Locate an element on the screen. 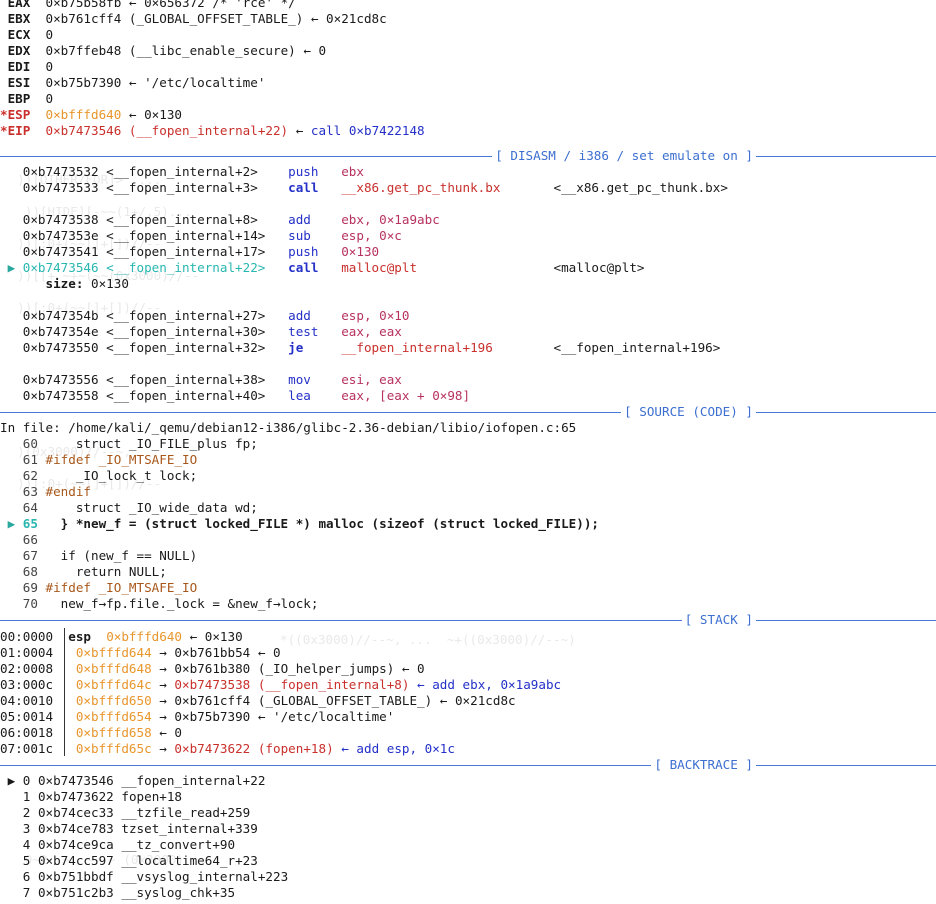  register-value: 0×b75b7390 is located at coordinates (83, 82).